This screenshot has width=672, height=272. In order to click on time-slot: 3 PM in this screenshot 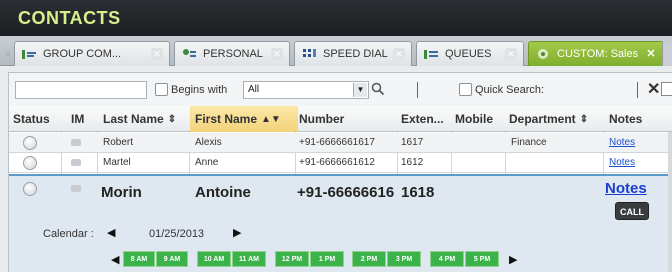, I will do `click(404, 259)`.